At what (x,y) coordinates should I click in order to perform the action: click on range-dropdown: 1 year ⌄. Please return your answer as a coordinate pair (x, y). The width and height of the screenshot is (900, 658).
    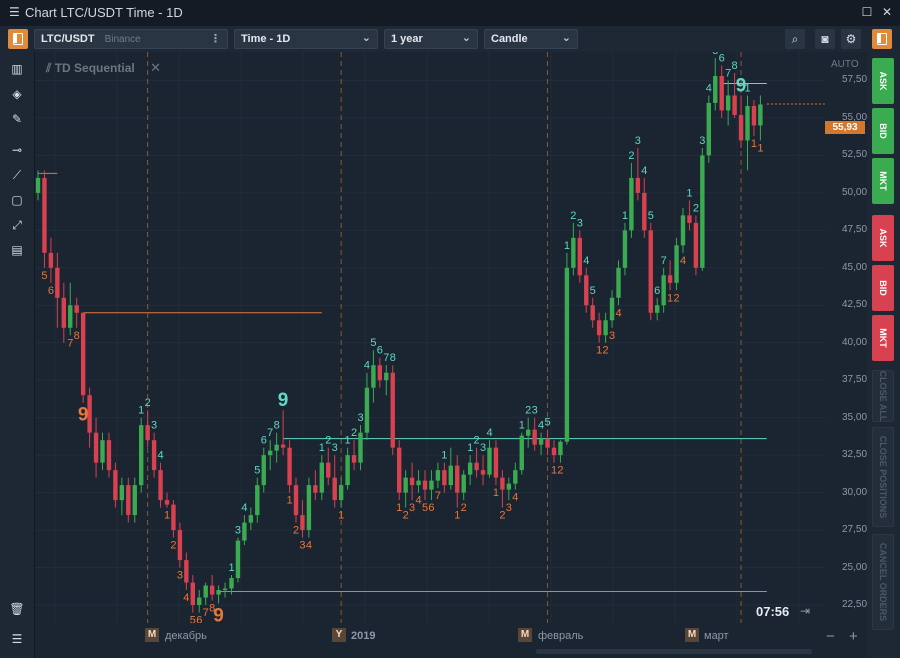
    Looking at the image, I should click on (431, 39).